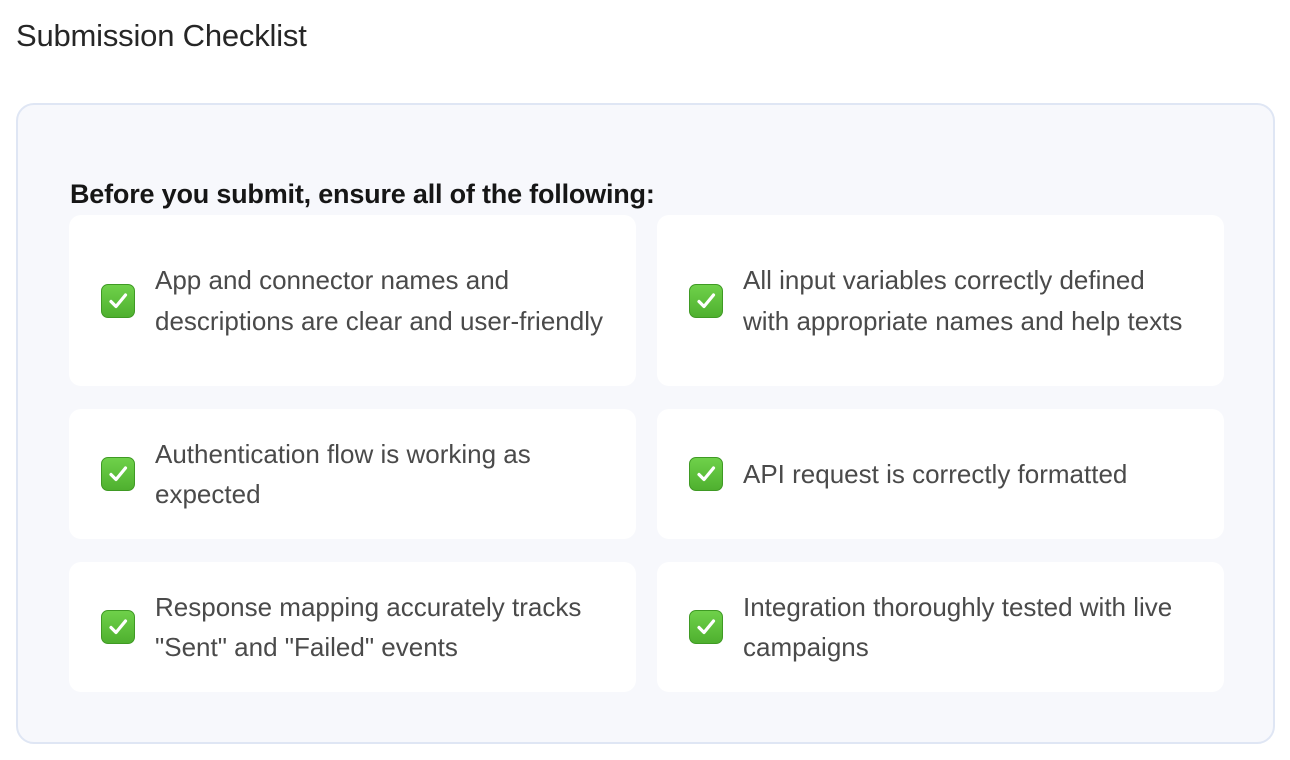 The image size is (1290, 760). Describe the element at coordinates (161, 35) in the screenshot. I see `page-title: Submission Checklist` at that location.